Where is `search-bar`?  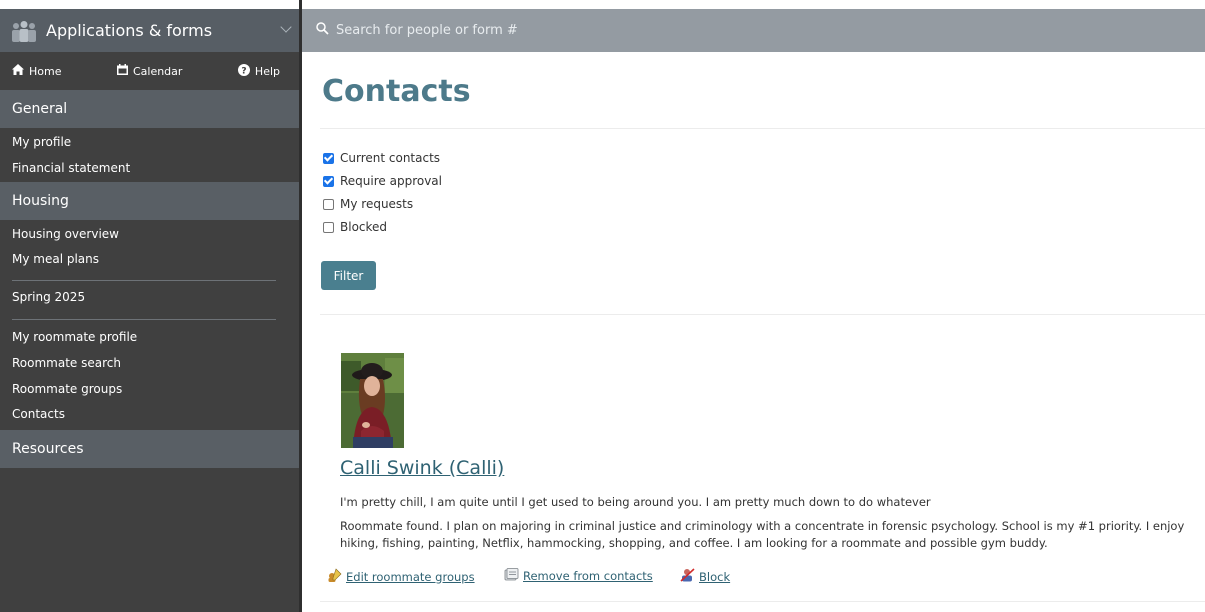 search-bar is located at coordinates (753, 30).